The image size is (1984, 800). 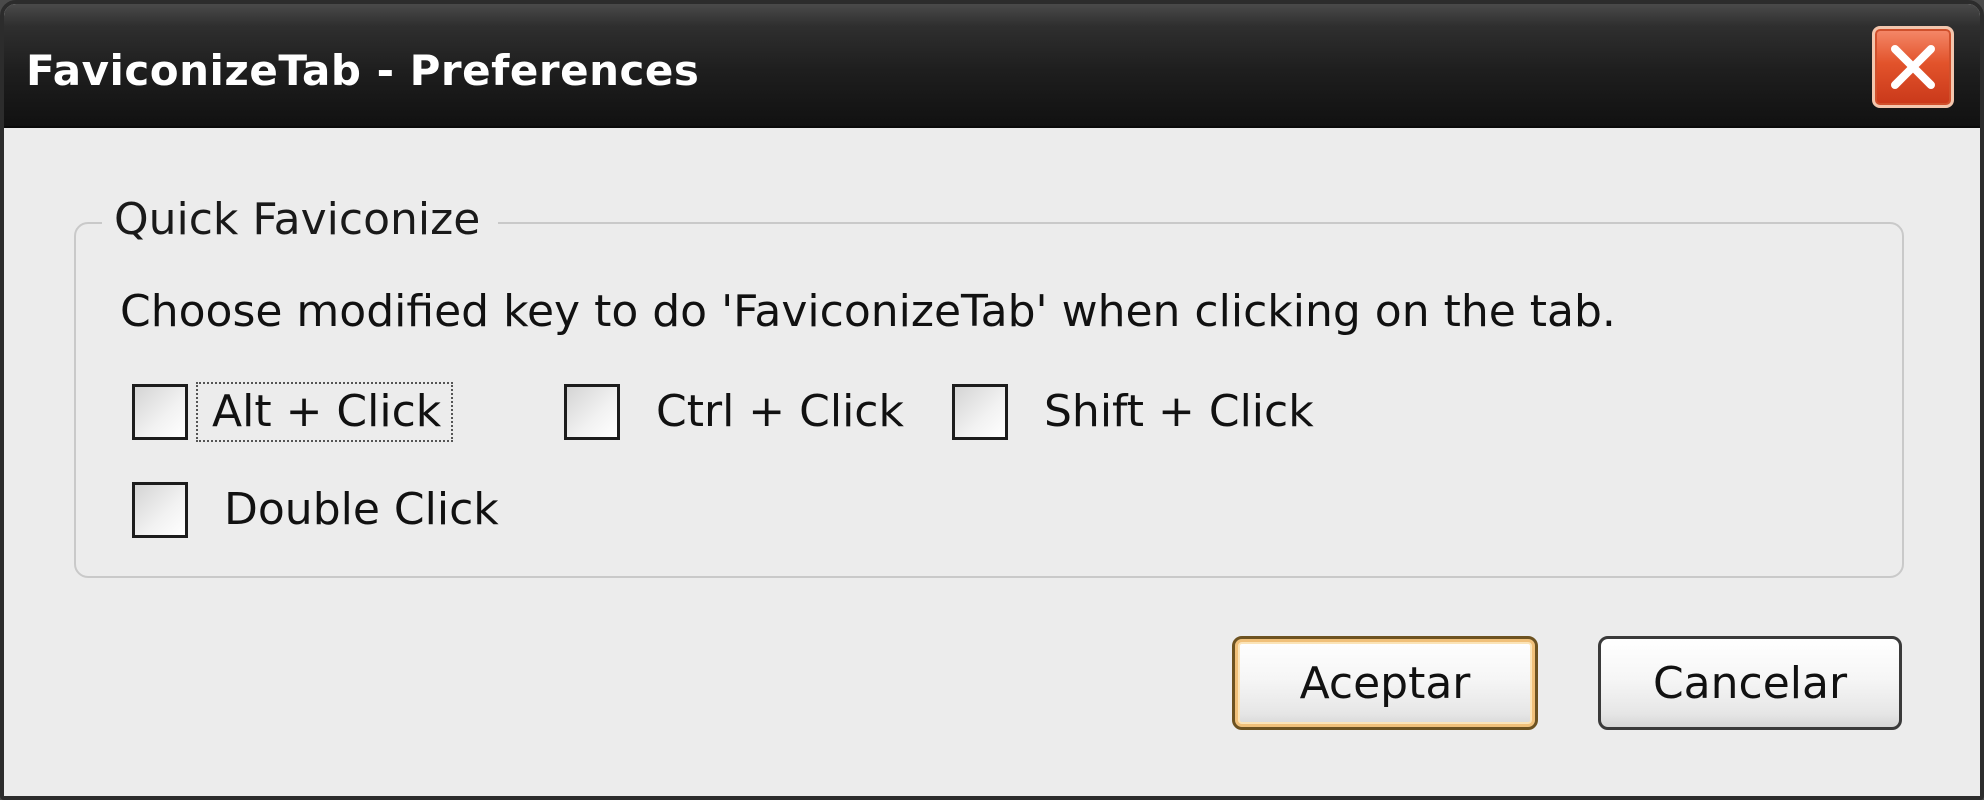 I want to click on cancel-button: Cancelar, so click(x=1750, y=683).